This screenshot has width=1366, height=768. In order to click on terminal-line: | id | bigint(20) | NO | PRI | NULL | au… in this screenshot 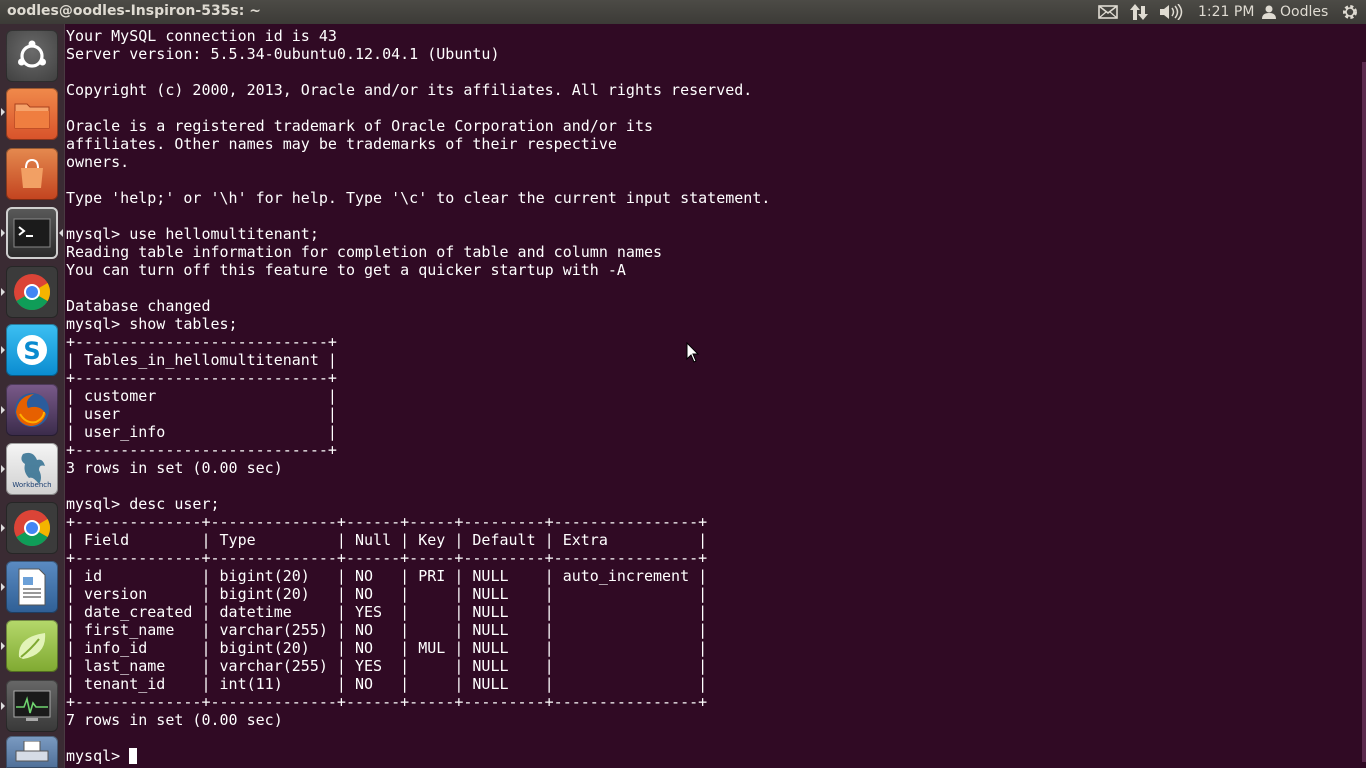, I will do `click(387, 576)`.